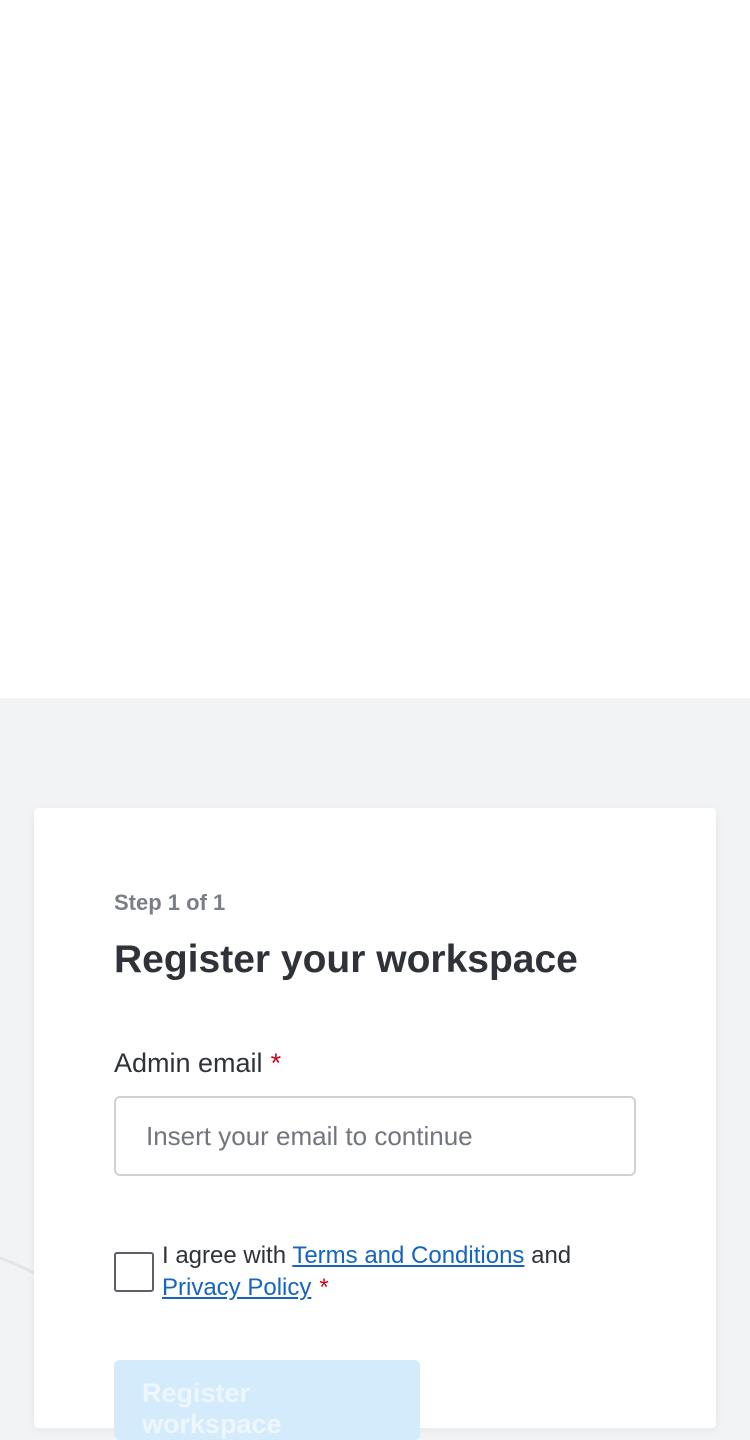  I want to click on page-title: Register your workspace, so click(346, 959).